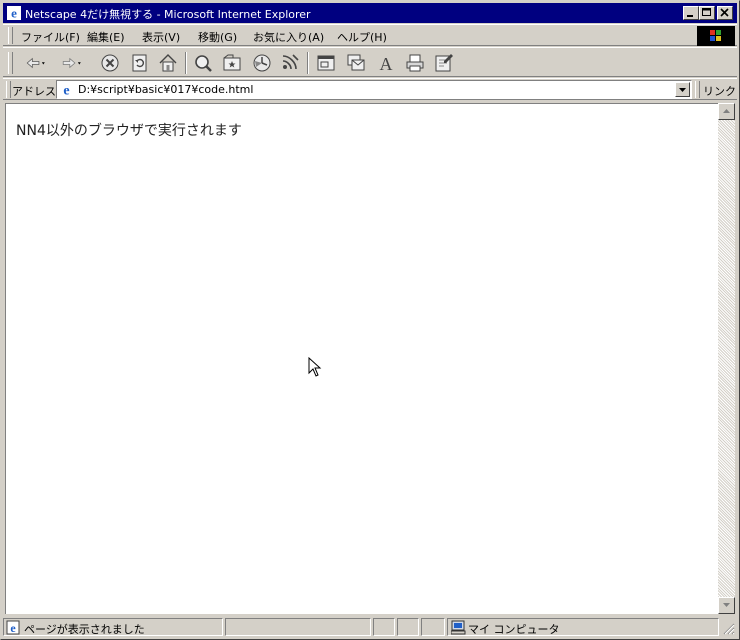 Image resolution: width=740 pixels, height=640 pixels. I want to click on menu-edit: 編集(E), so click(106, 37).